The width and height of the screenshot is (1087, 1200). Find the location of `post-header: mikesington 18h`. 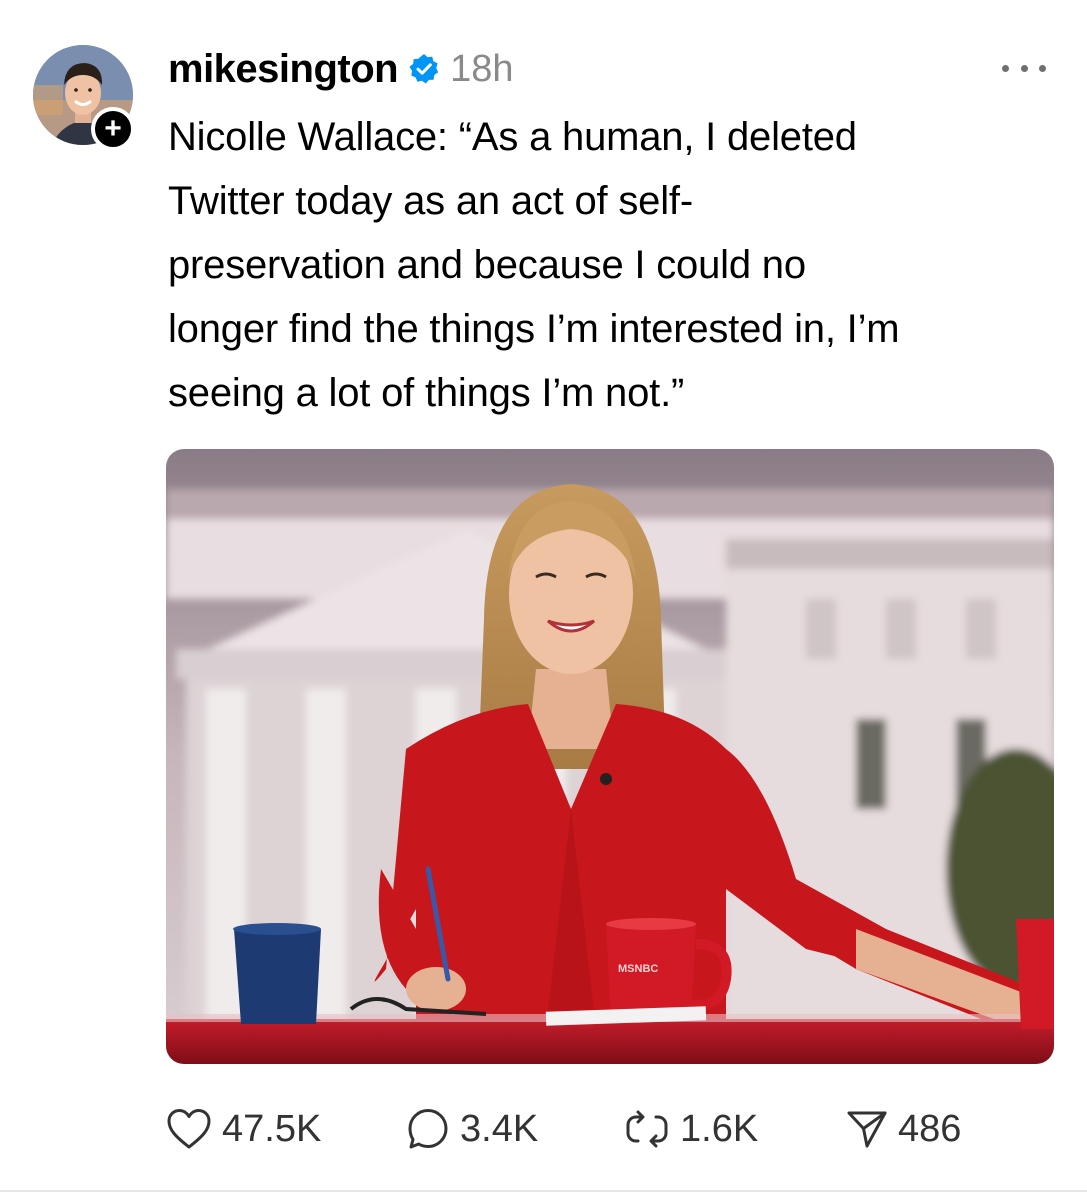

post-header: mikesington 18h is located at coordinates (341, 69).